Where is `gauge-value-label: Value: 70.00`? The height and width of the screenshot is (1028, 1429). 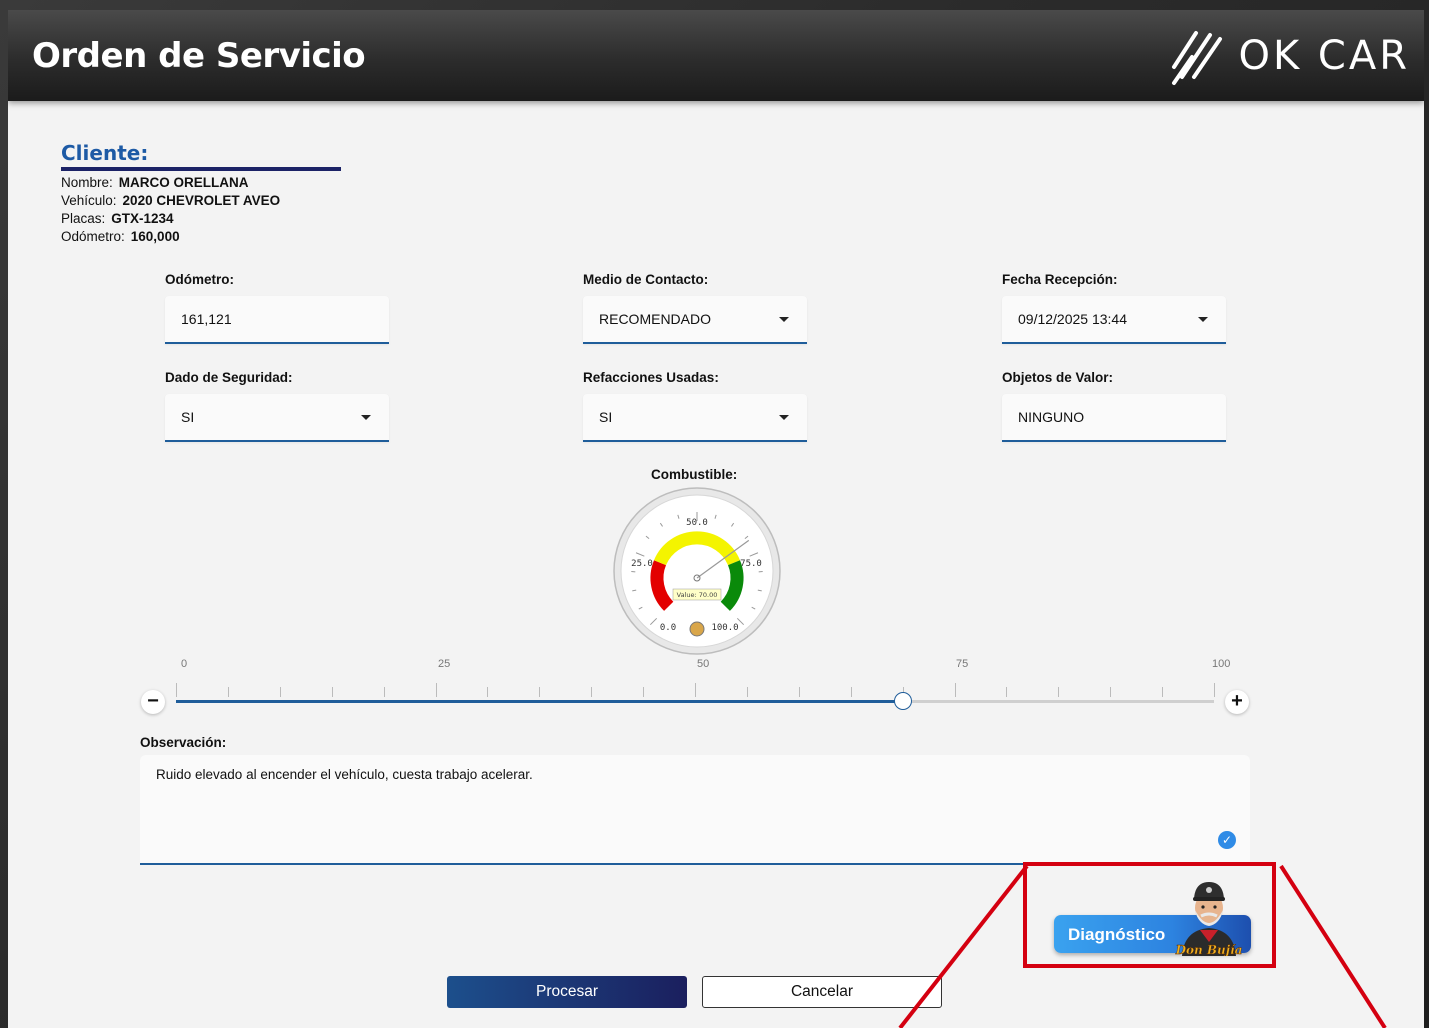
gauge-value-label: Value: 70.00 is located at coordinates (697, 595).